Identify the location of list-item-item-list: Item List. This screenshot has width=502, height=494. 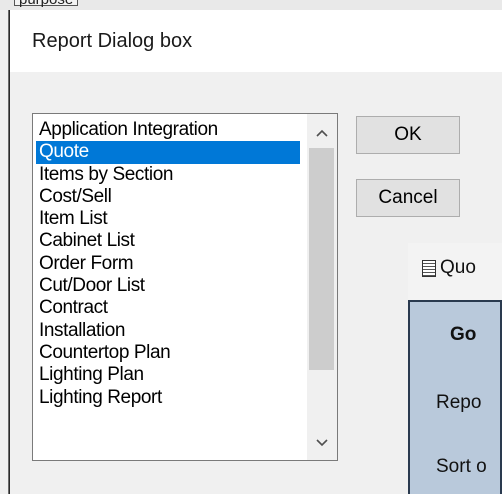
(168, 219).